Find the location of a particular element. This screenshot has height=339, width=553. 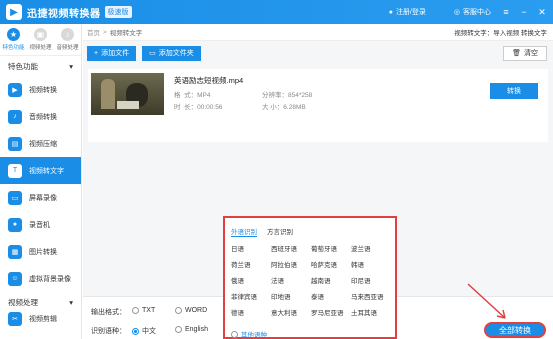

language-option: 波兰语 is located at coordinates (371, 248).